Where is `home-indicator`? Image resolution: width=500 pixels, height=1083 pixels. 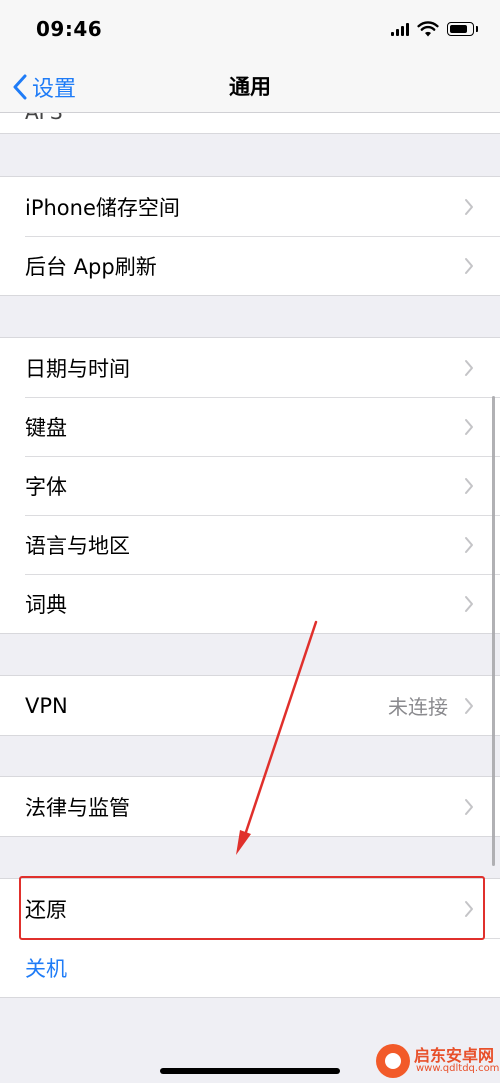 home-indicator is located at coordinates (250, 1071).